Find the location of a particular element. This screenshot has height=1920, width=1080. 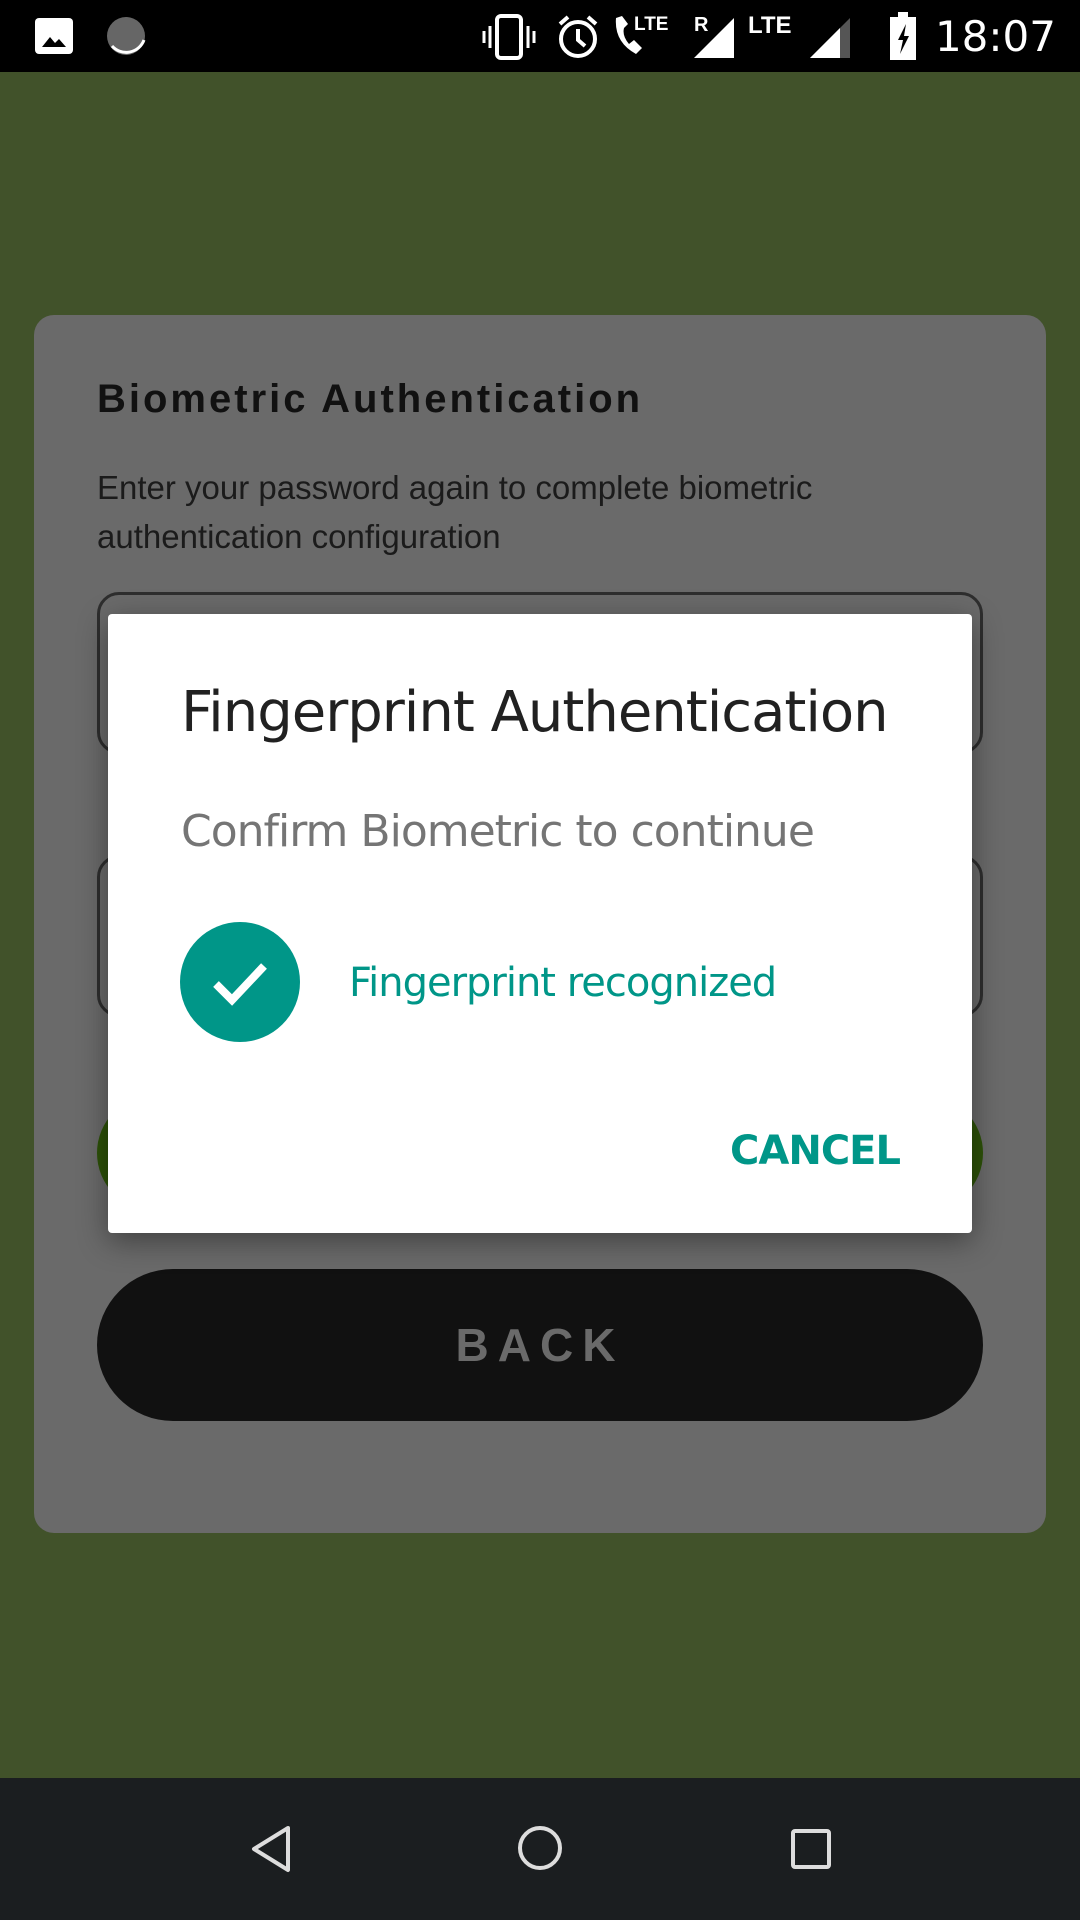

image-icon is located at coordinates (54, 36).